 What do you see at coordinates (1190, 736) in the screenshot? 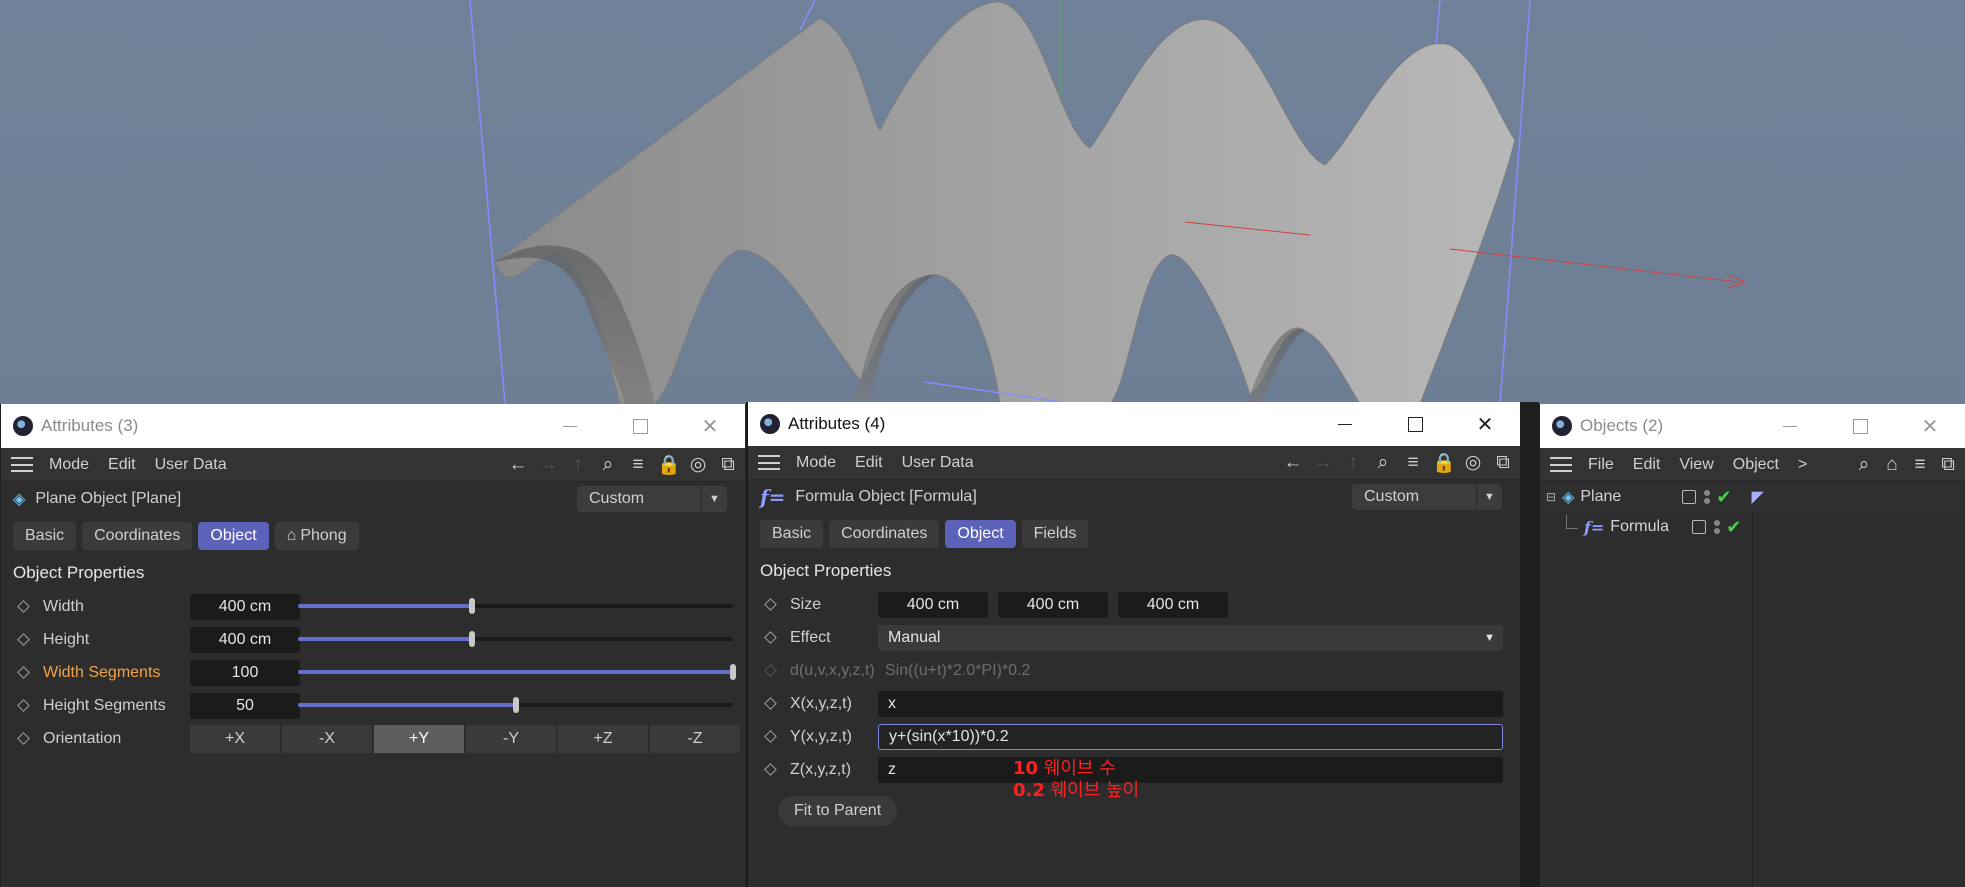
I see `y-formula-field: y+(sin(x*10))*0.2` at bounding box center [1190, 736].